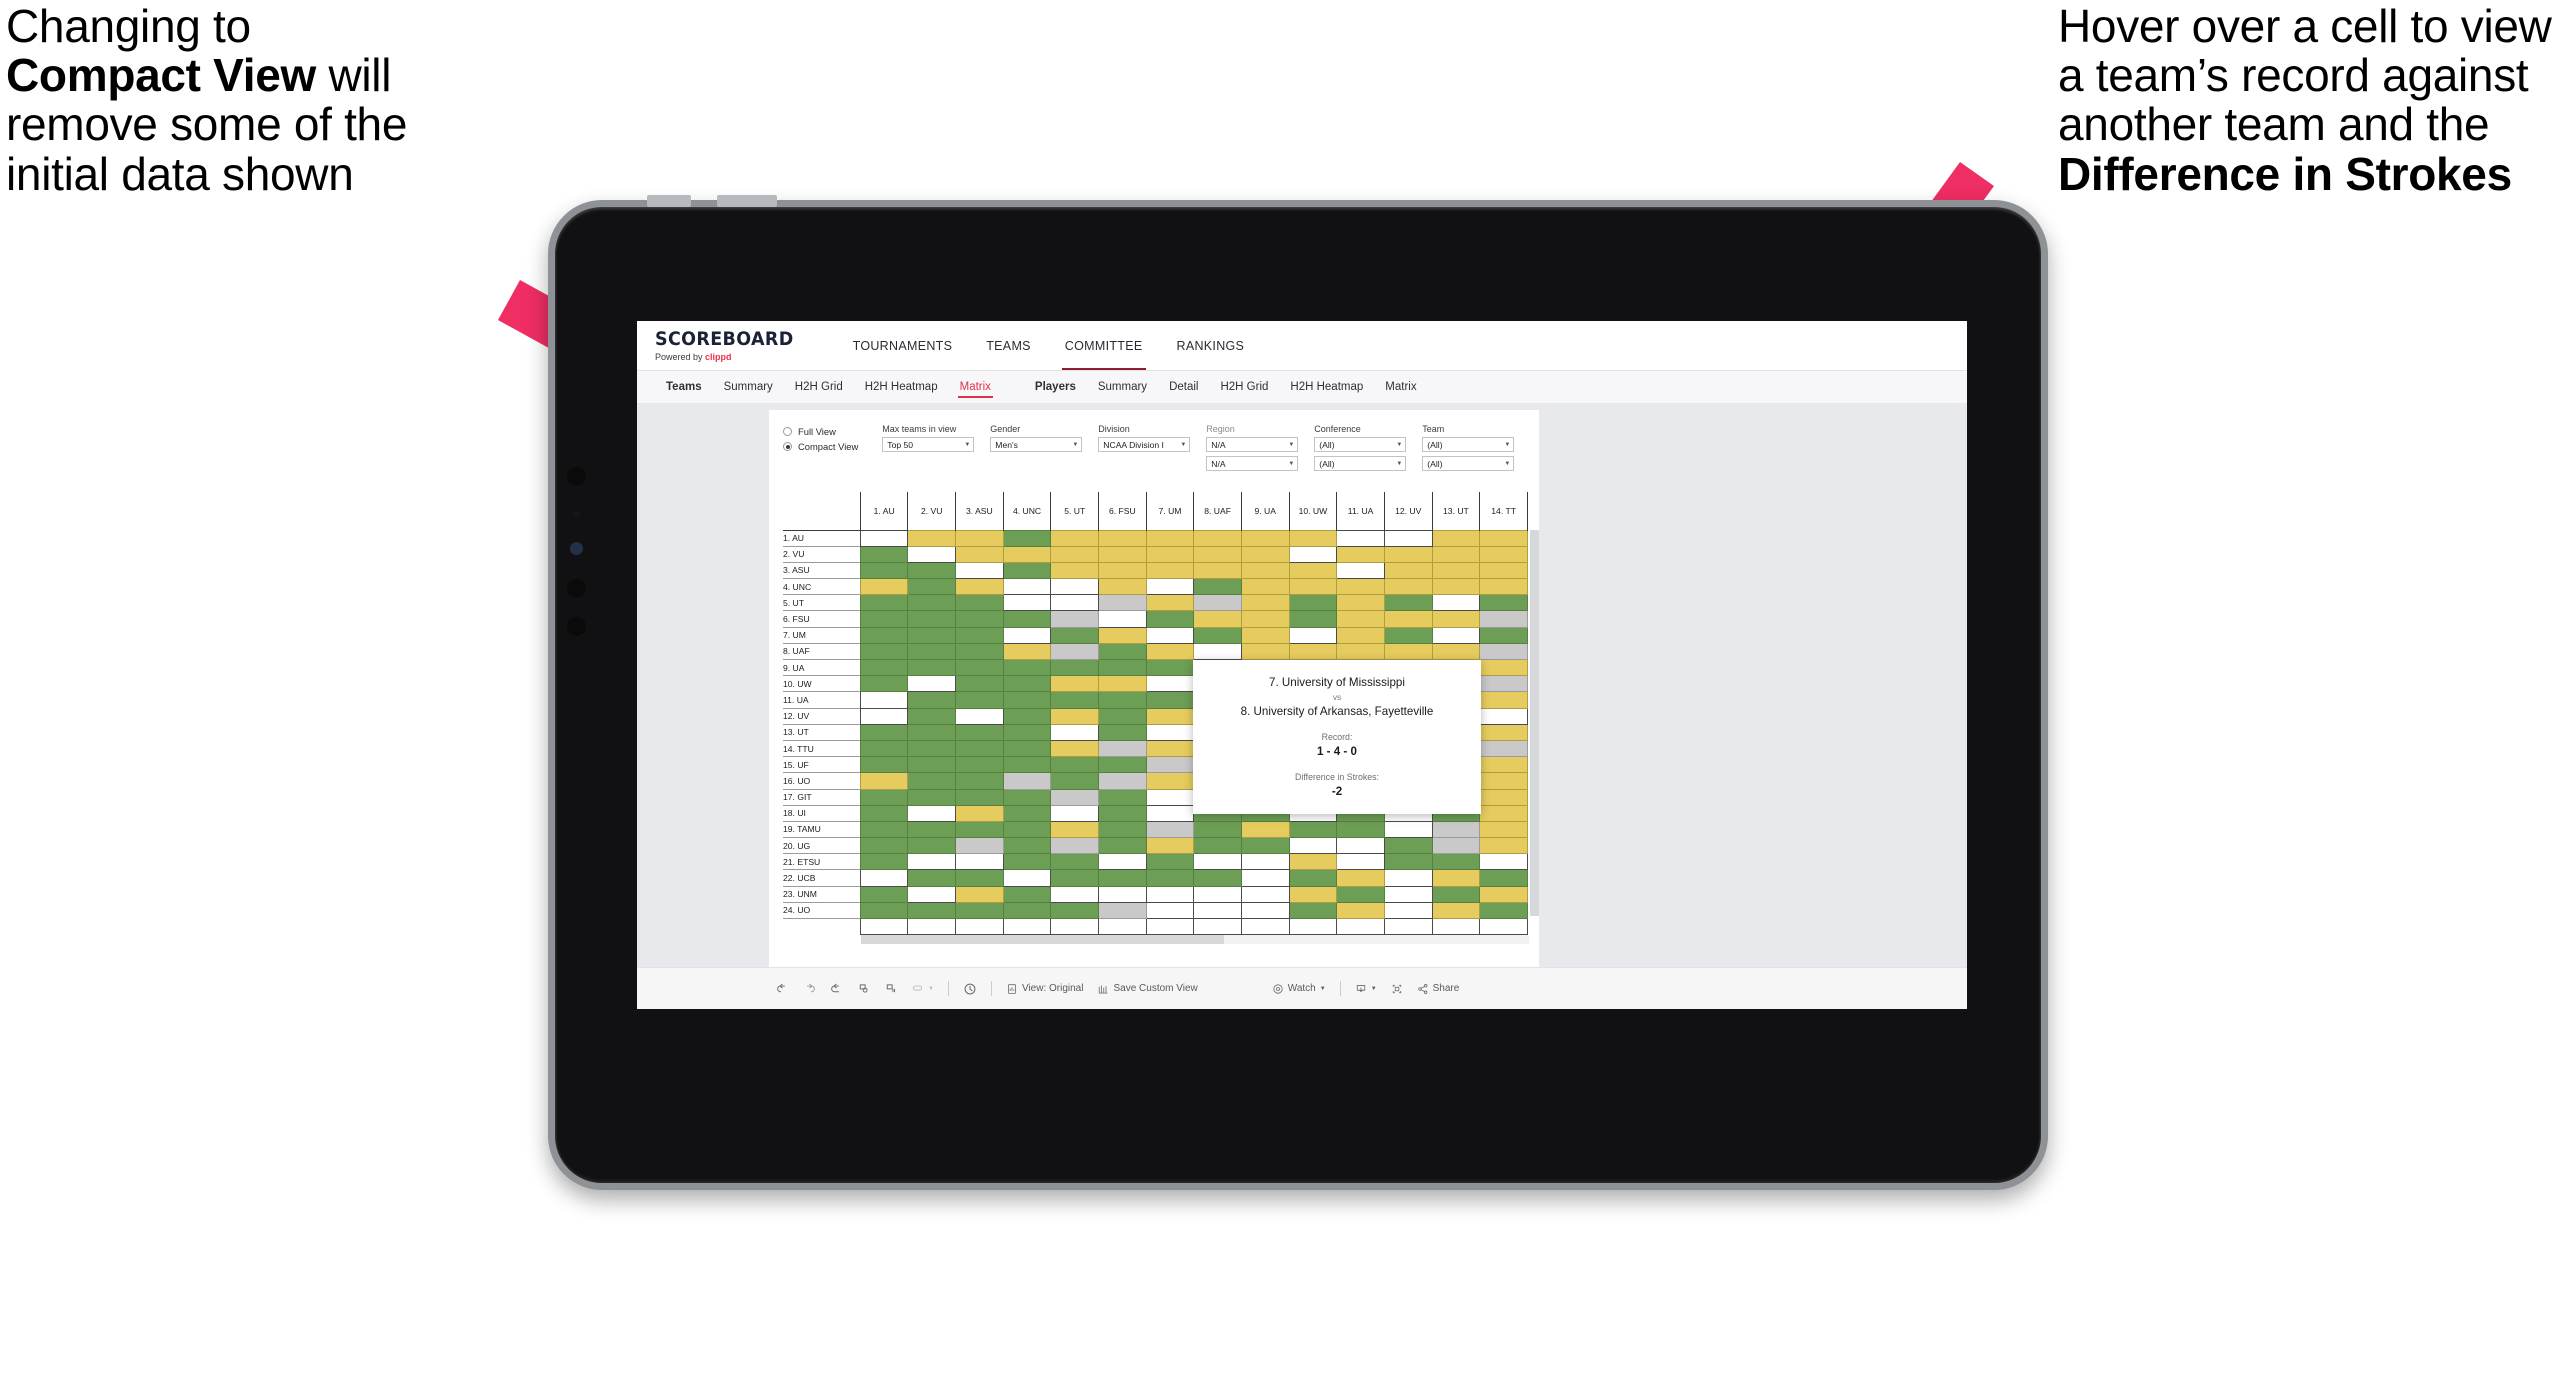 This screenshot has width=2565, height=1380. What do you see at coordinates (1169, 511) in the screenshot?
I see `matrix-column-header: 7. UM` at bounding box center [1169, 511].